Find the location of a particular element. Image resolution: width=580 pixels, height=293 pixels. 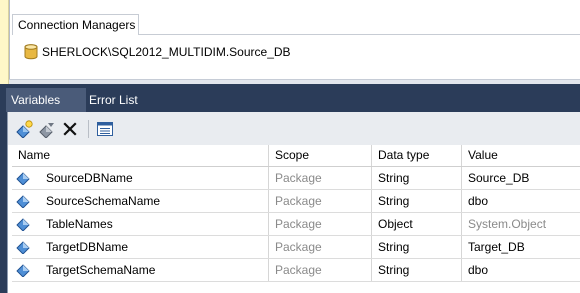

variable-name-cell: SourceDBName is located at coordinates (140, 178).